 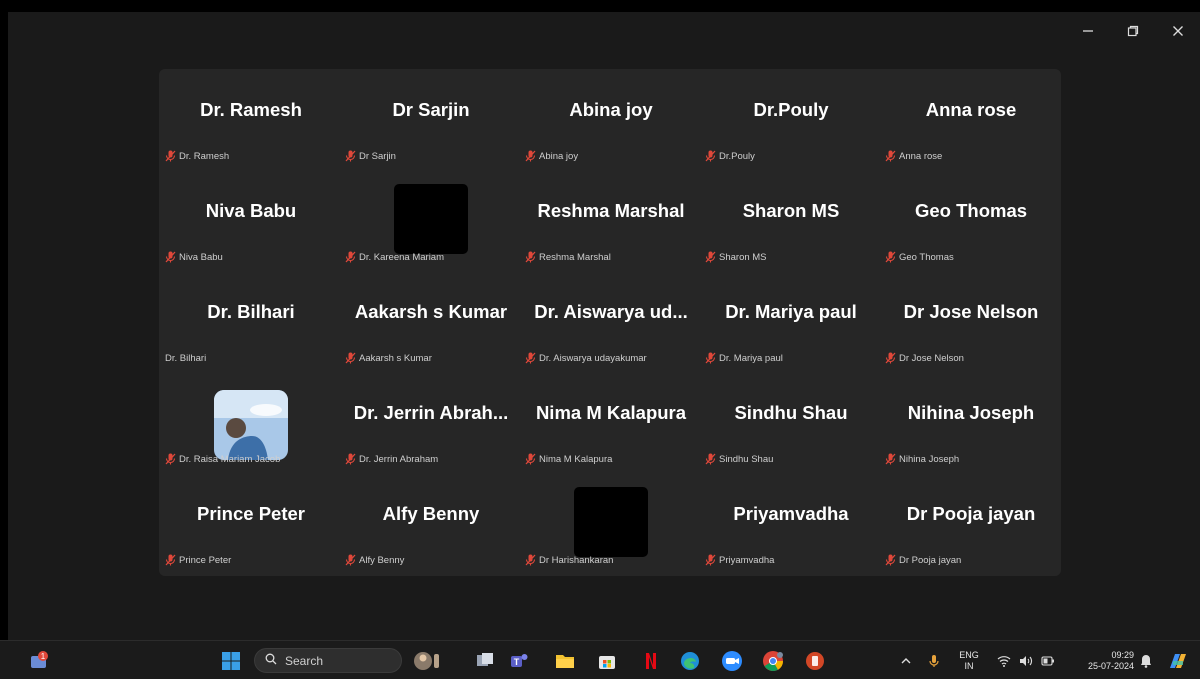 I want to click on participant-tile: Aakarsh s Kumar Aakarsh s Kumar, so click(x=431, y=321).